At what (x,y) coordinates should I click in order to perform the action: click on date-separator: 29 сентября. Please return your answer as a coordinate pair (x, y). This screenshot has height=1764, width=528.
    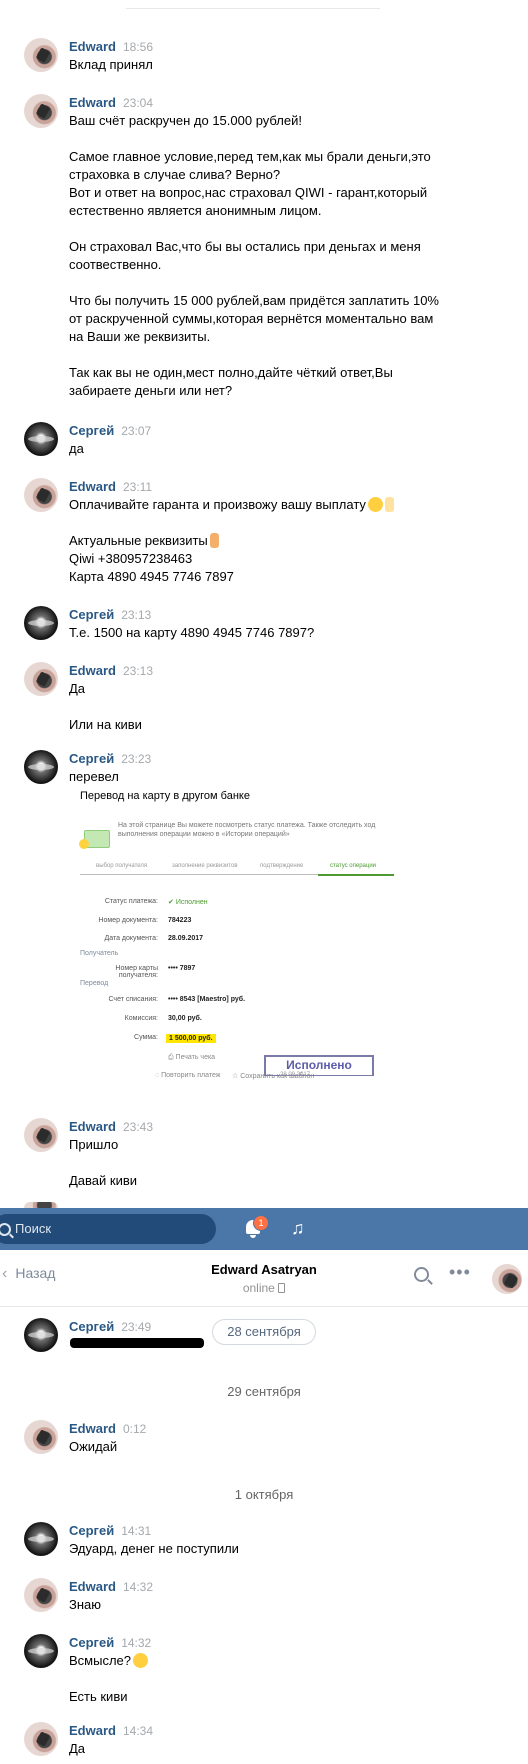
    Looking at the image, I should click on (264, 1391).